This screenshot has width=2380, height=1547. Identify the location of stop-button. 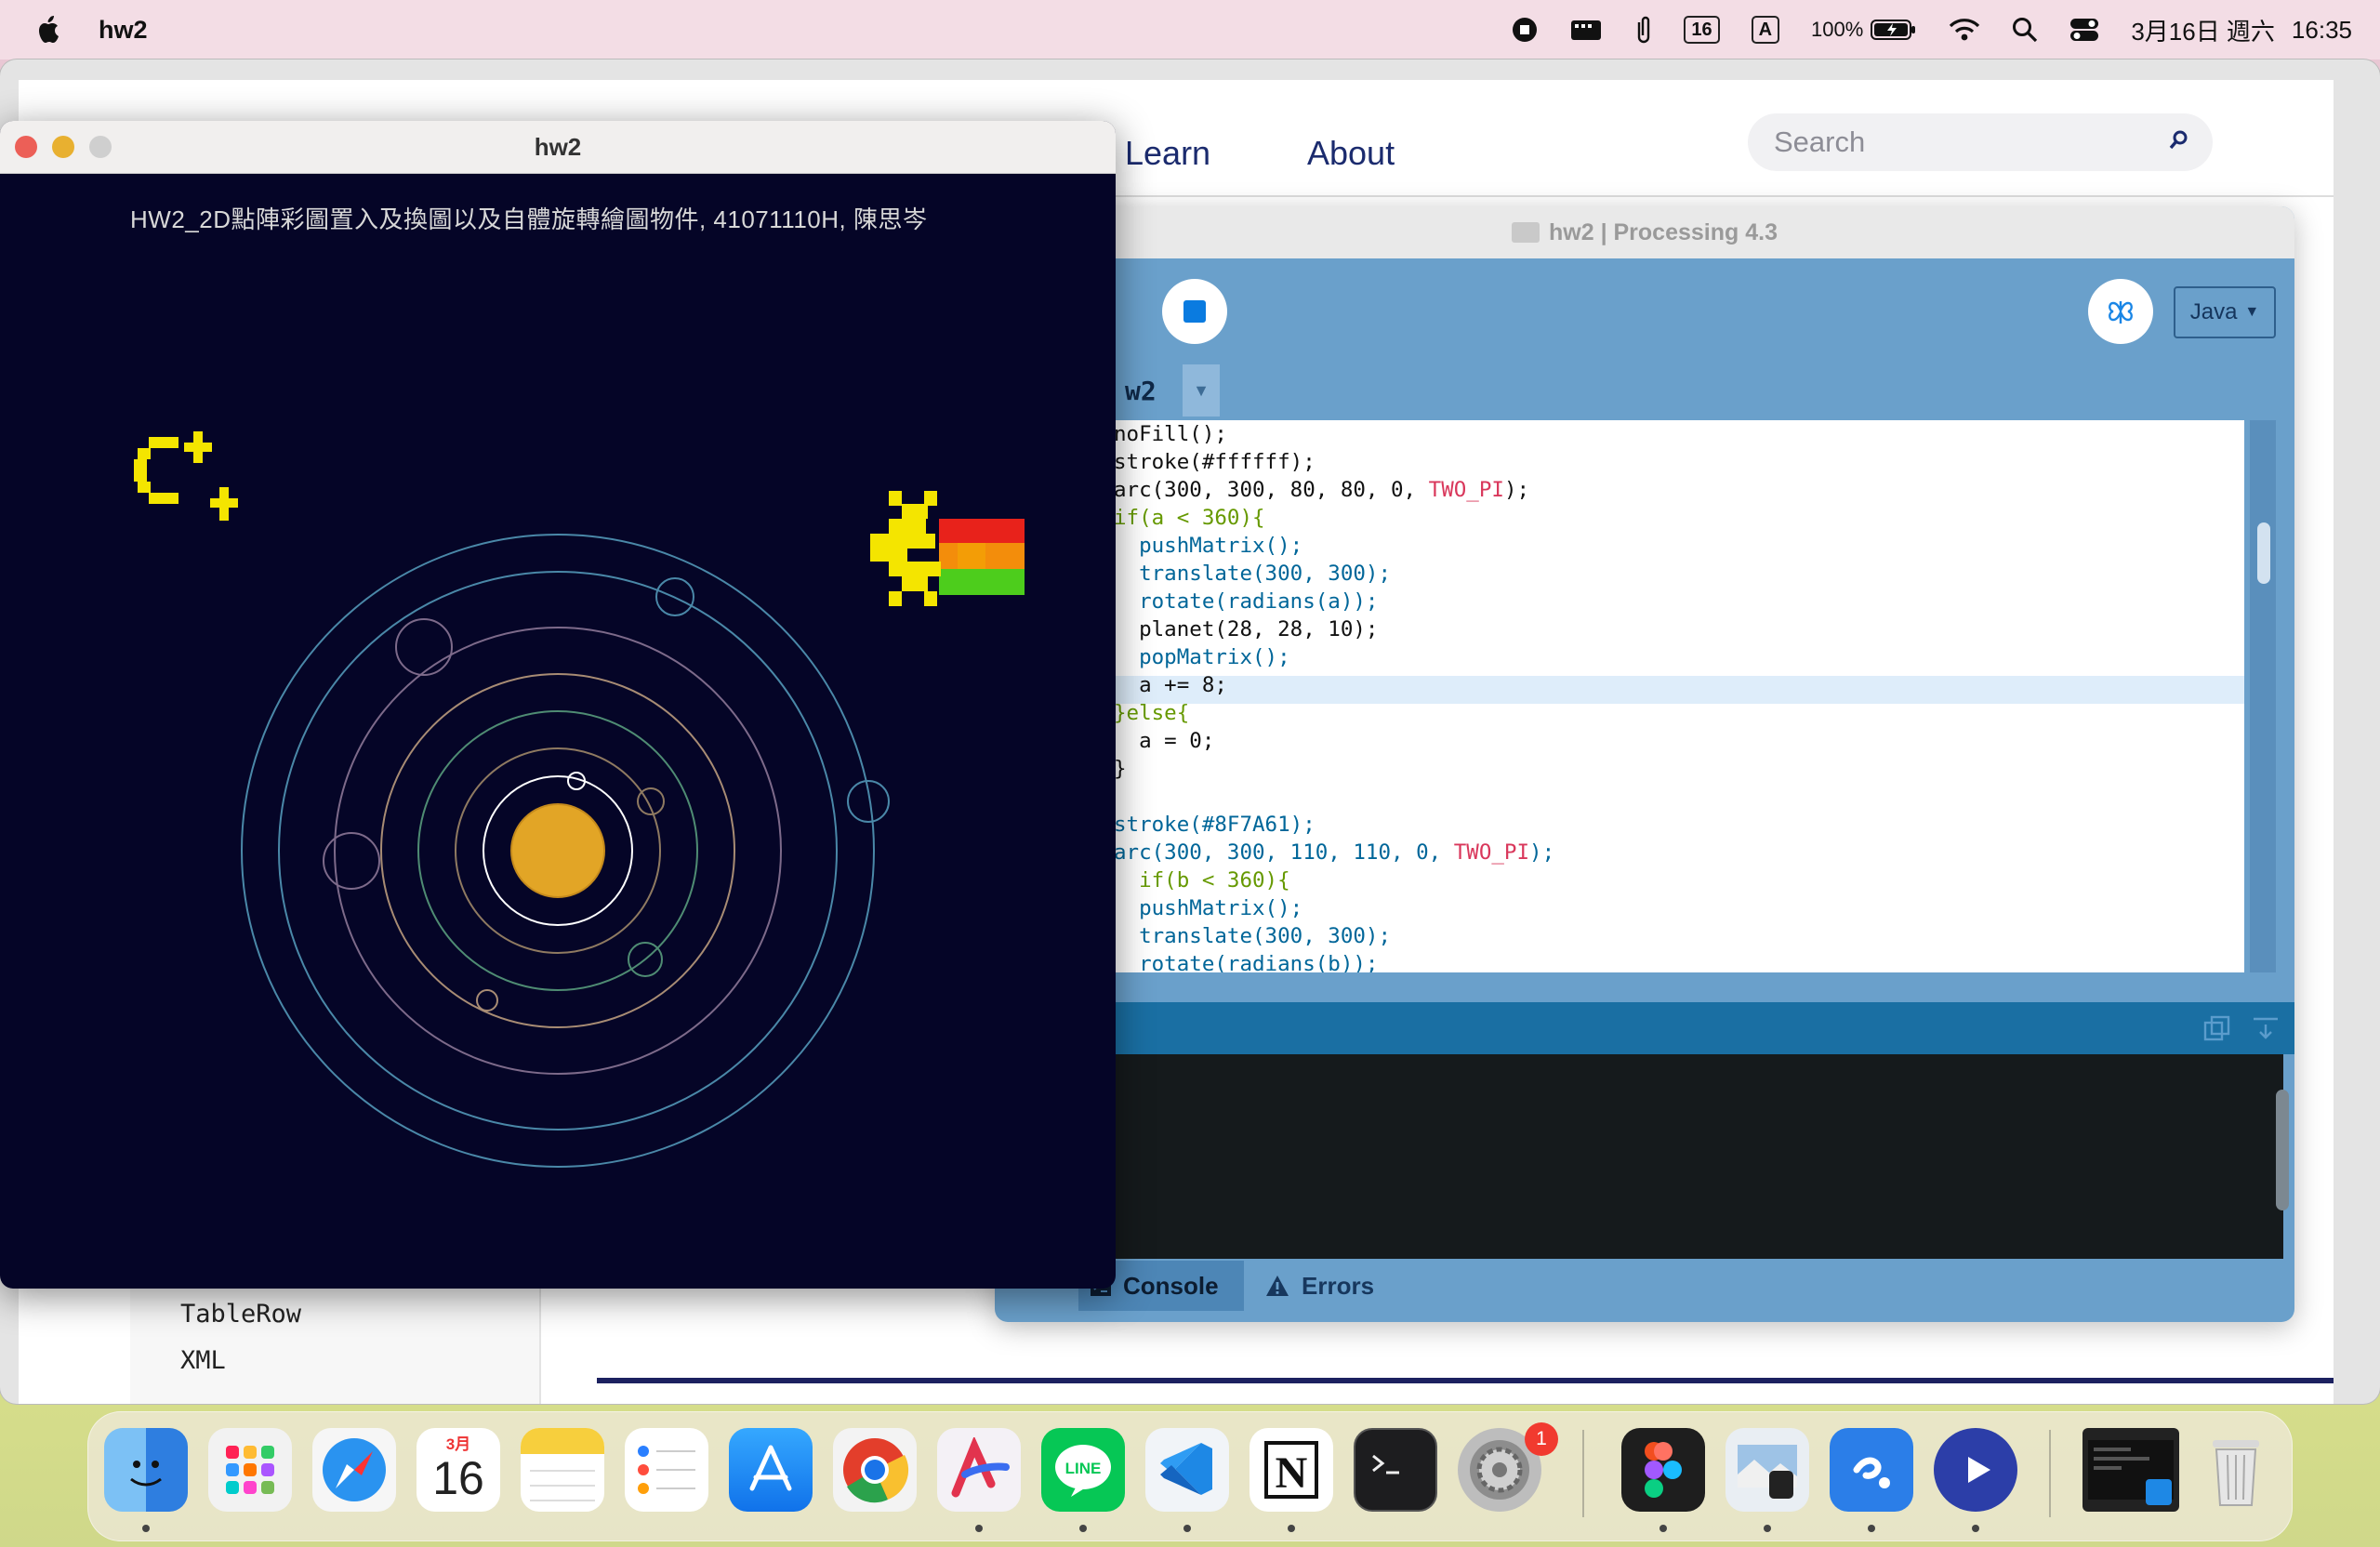
(1194, 311).